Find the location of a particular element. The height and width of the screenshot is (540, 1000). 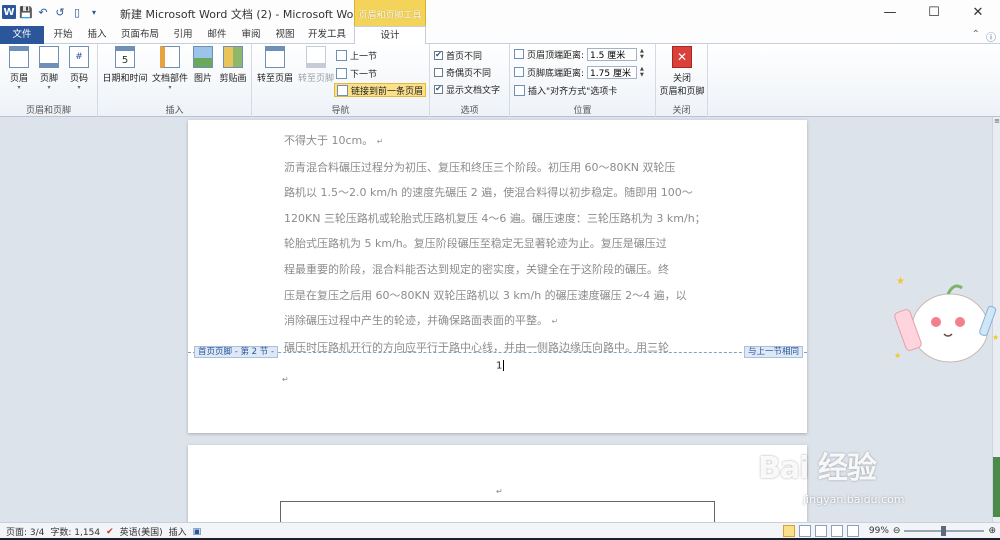

previous-section-icon is located at coordinates (341, 55).